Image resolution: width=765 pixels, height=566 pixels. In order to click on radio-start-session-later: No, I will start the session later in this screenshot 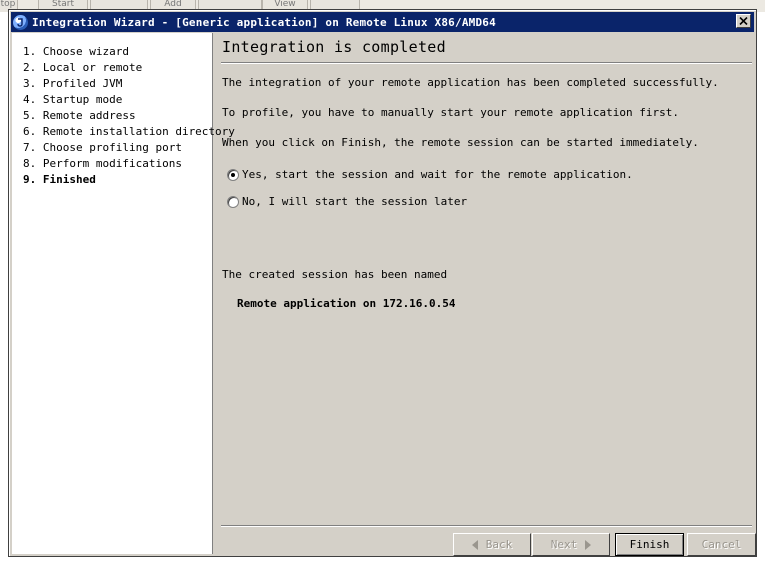, I will do `click(347, 201)`.